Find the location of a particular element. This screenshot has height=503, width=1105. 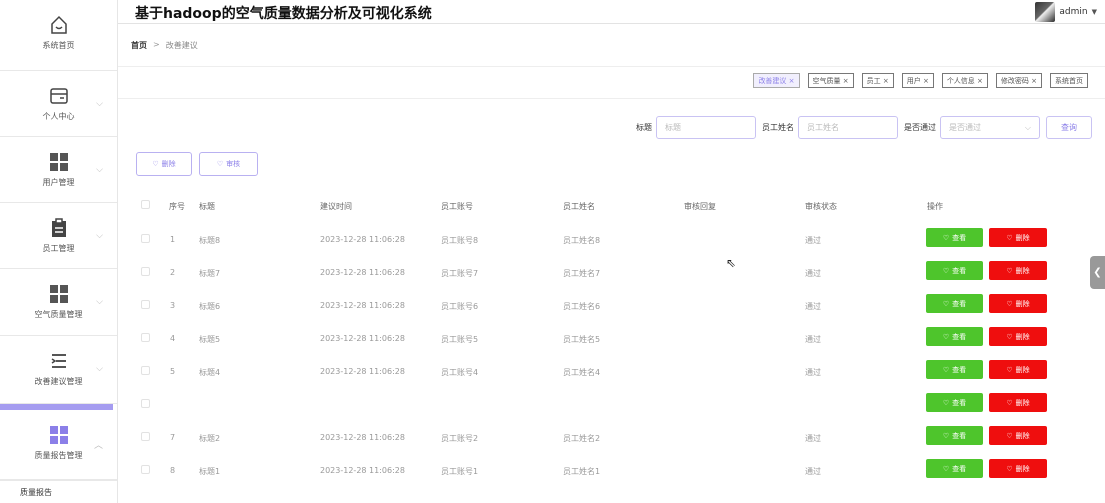

cell-name: 员工姓名8 is located at coordinates (582, 240).